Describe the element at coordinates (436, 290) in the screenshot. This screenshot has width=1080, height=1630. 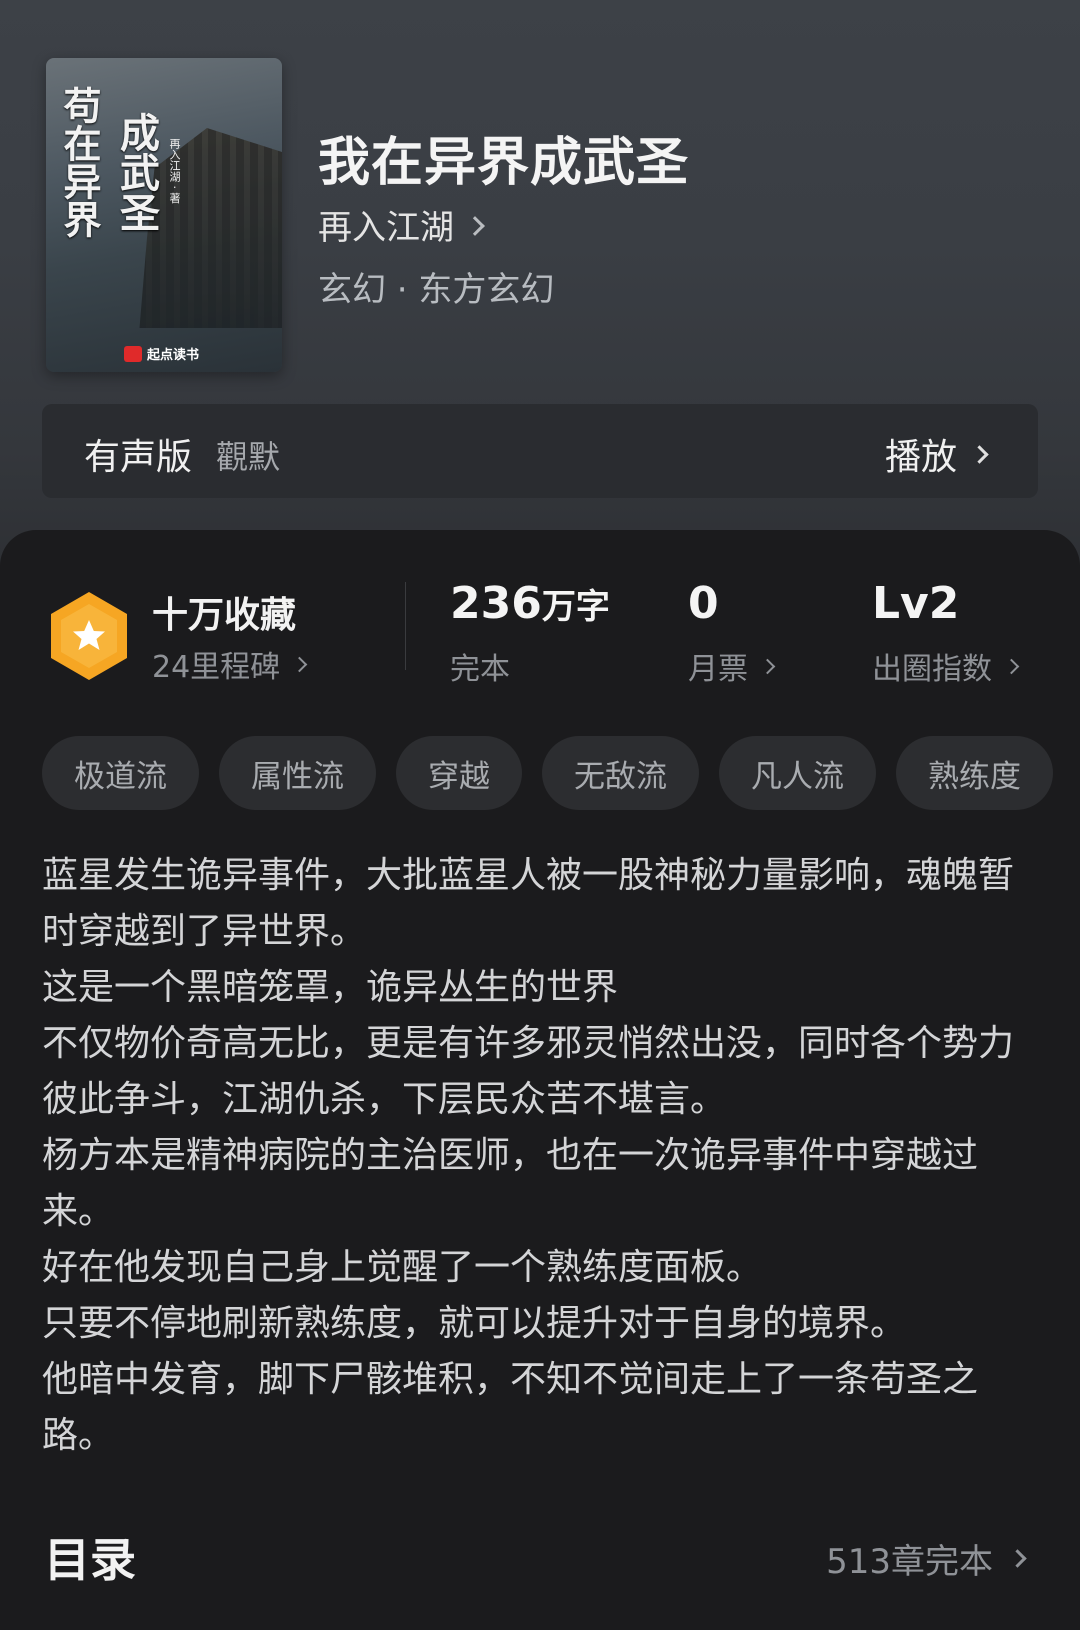
I see `book-genre: 玄幻 · 东方玄幻` at that location.